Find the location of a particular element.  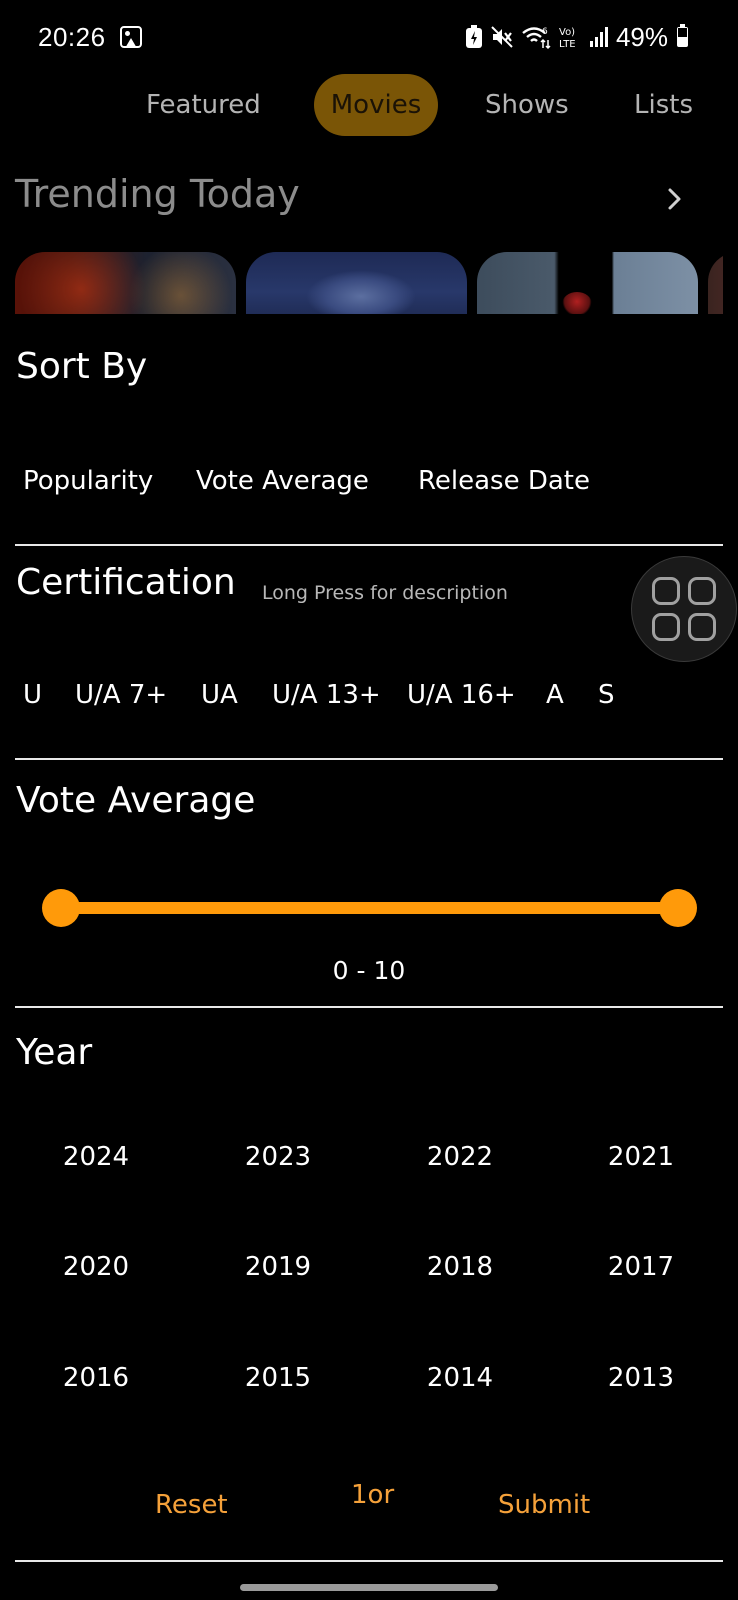

tab-featured: Featured is located at coordinates (203, 105).